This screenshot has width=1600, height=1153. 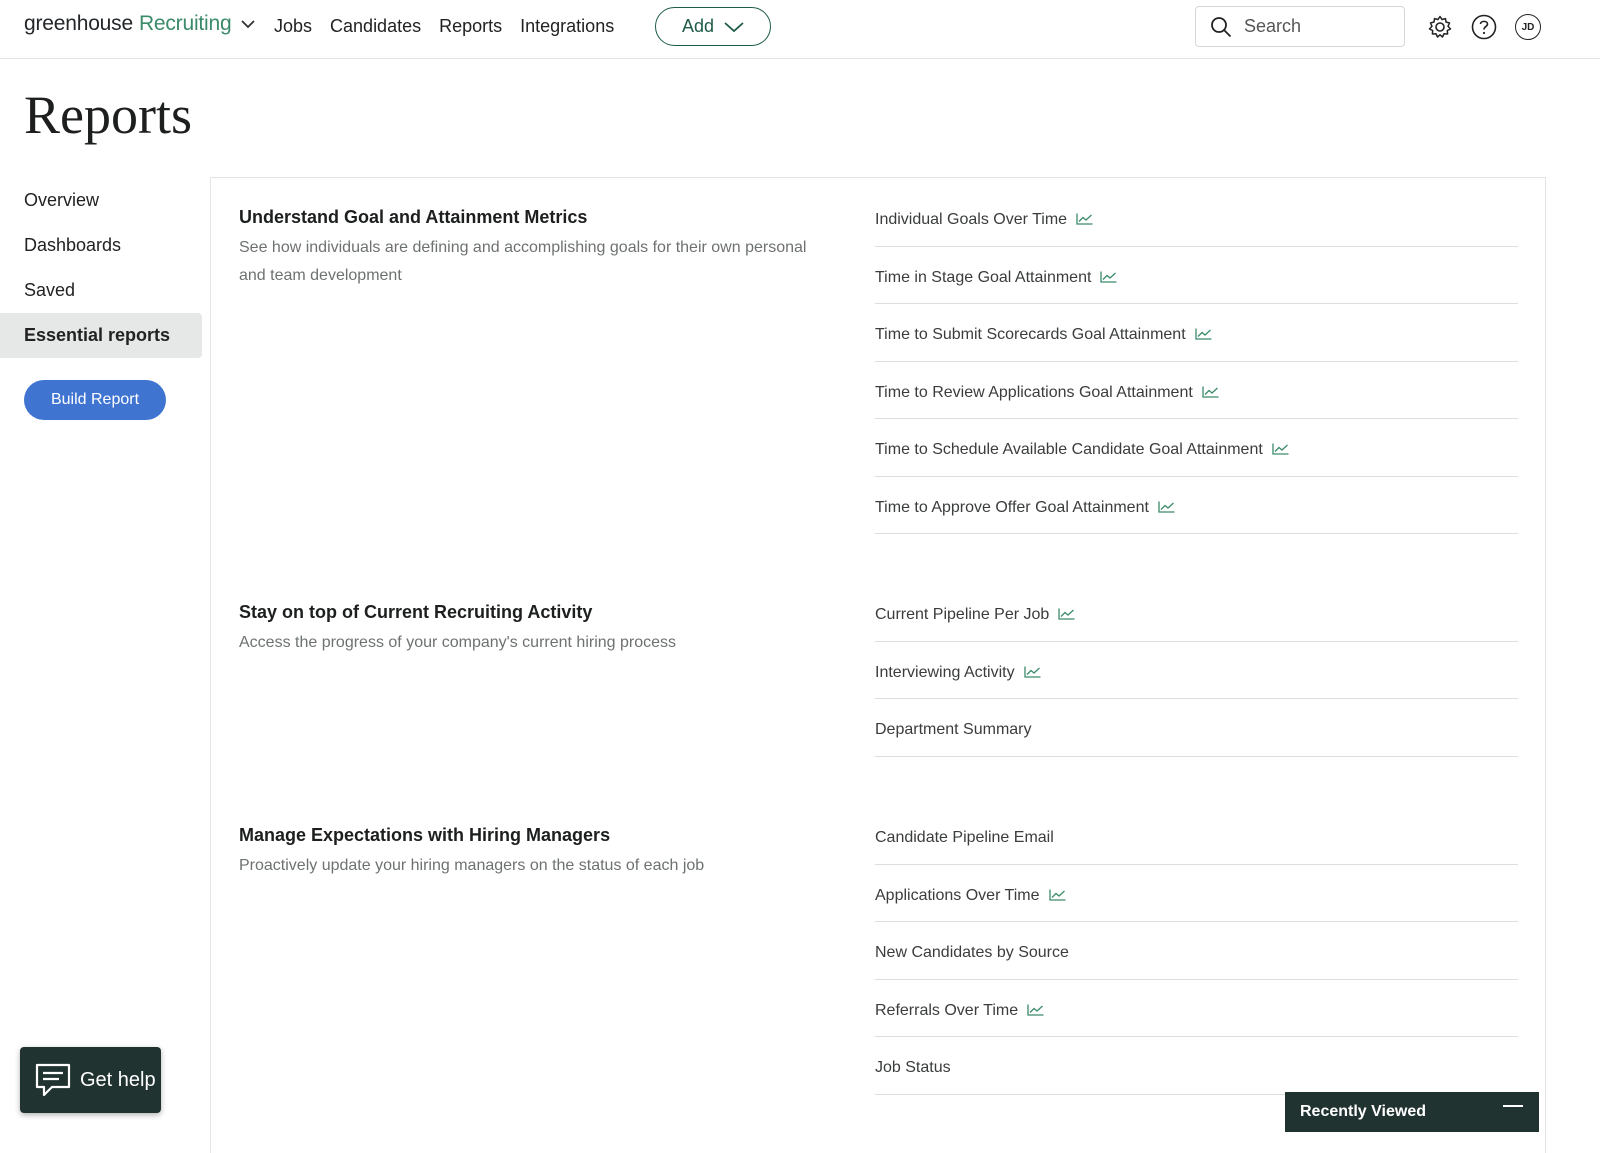 What do you see at coordinates (1221, 26) in the screenshot?
I see `search-icon` at bounding box center [1221, 26].